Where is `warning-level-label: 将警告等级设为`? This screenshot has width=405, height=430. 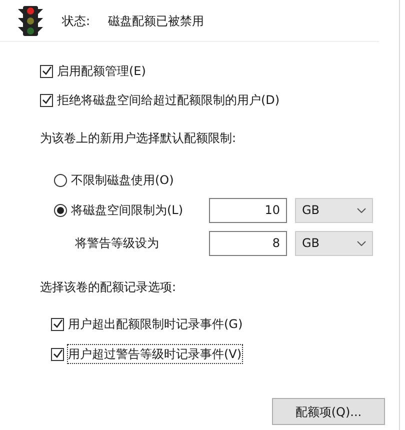
warning-level-label: 将警告等级设为 is located at coordinates (117, 243).